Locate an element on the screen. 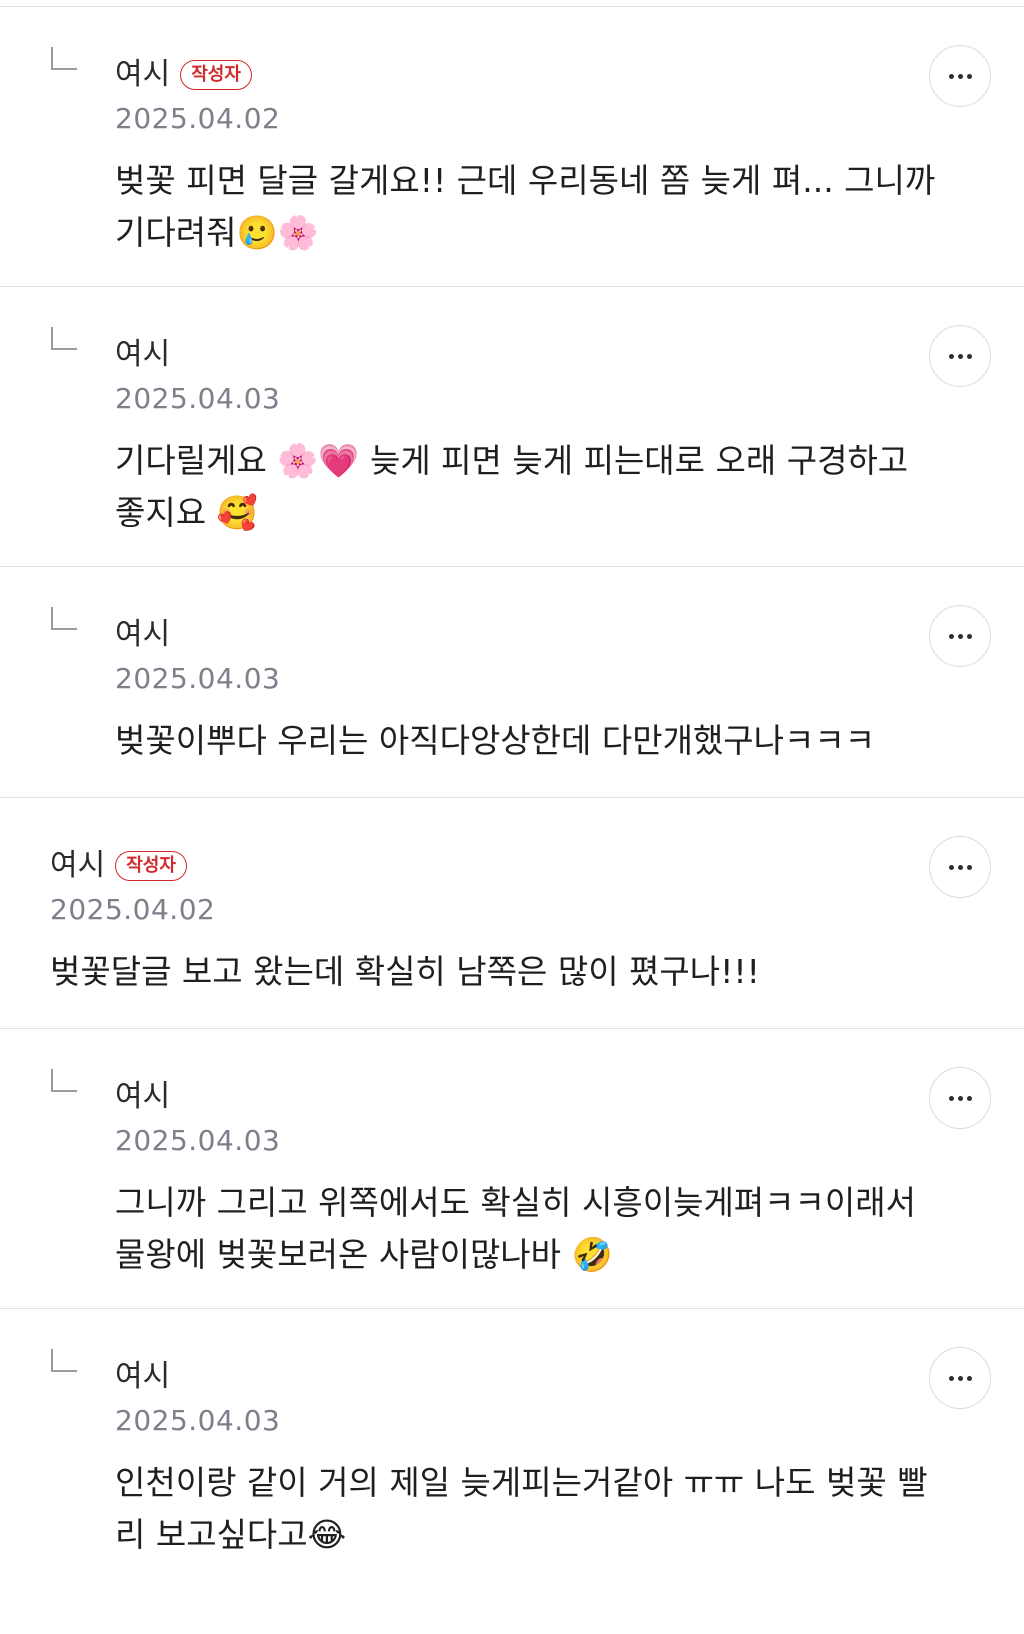  comment-text: 벚꽃달글 보고 왔는데 확실히 남쪽은 많이 폈구나!!! is located at coordinates (405, 971).